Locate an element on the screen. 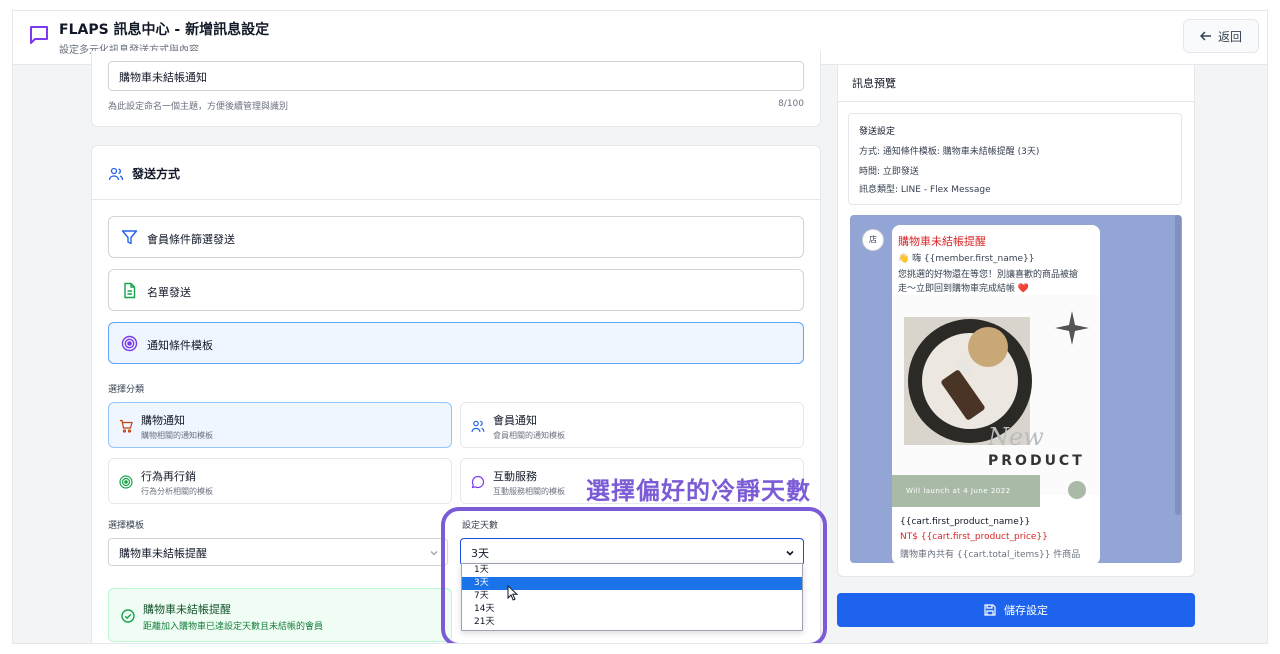 This screenshot has width=1280, height=654. save-settings-button: 儲存設定 is located at coordinates (1016, 610).